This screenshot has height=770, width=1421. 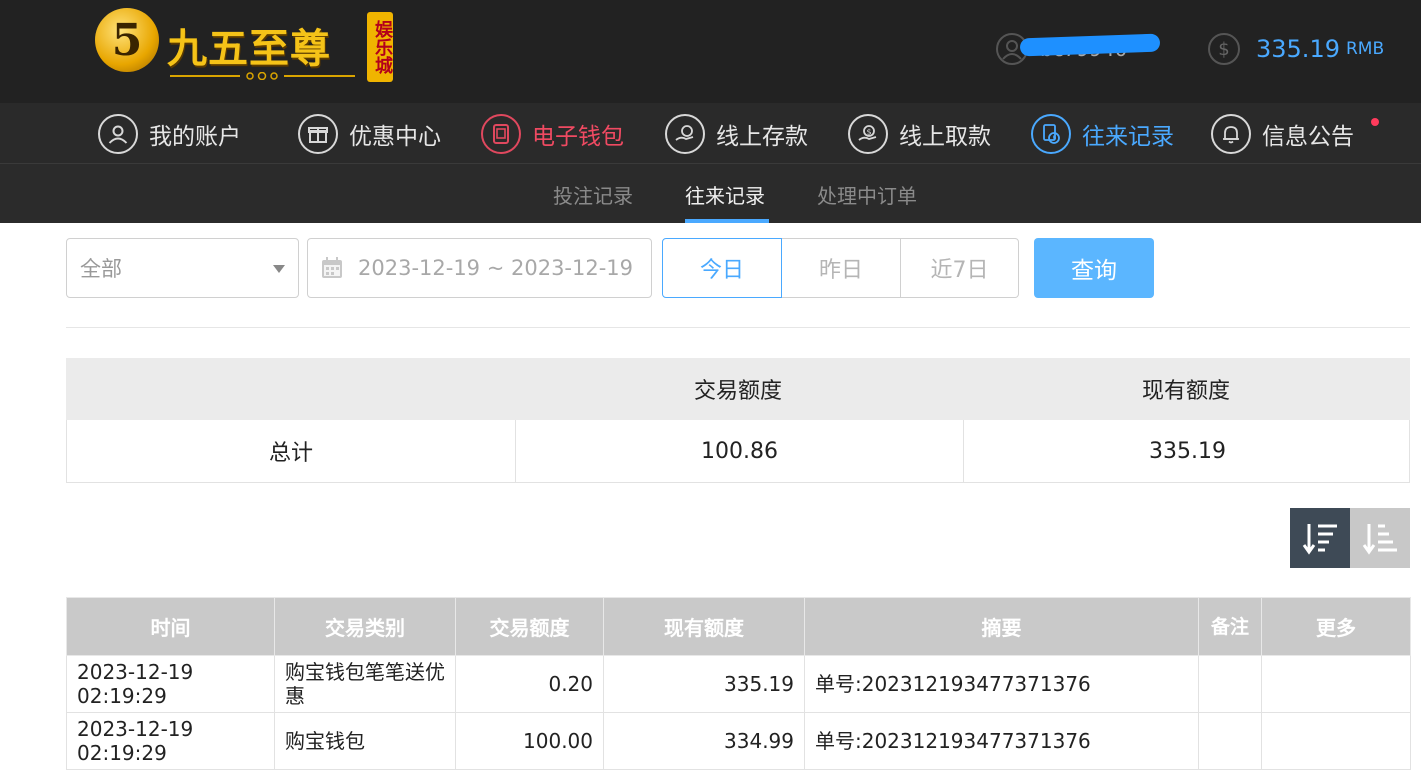 What do you see at coordinates (959, 268) in the screenshot?
I see `last-7-days-button: 近7日` at bounding box center [959, 268].